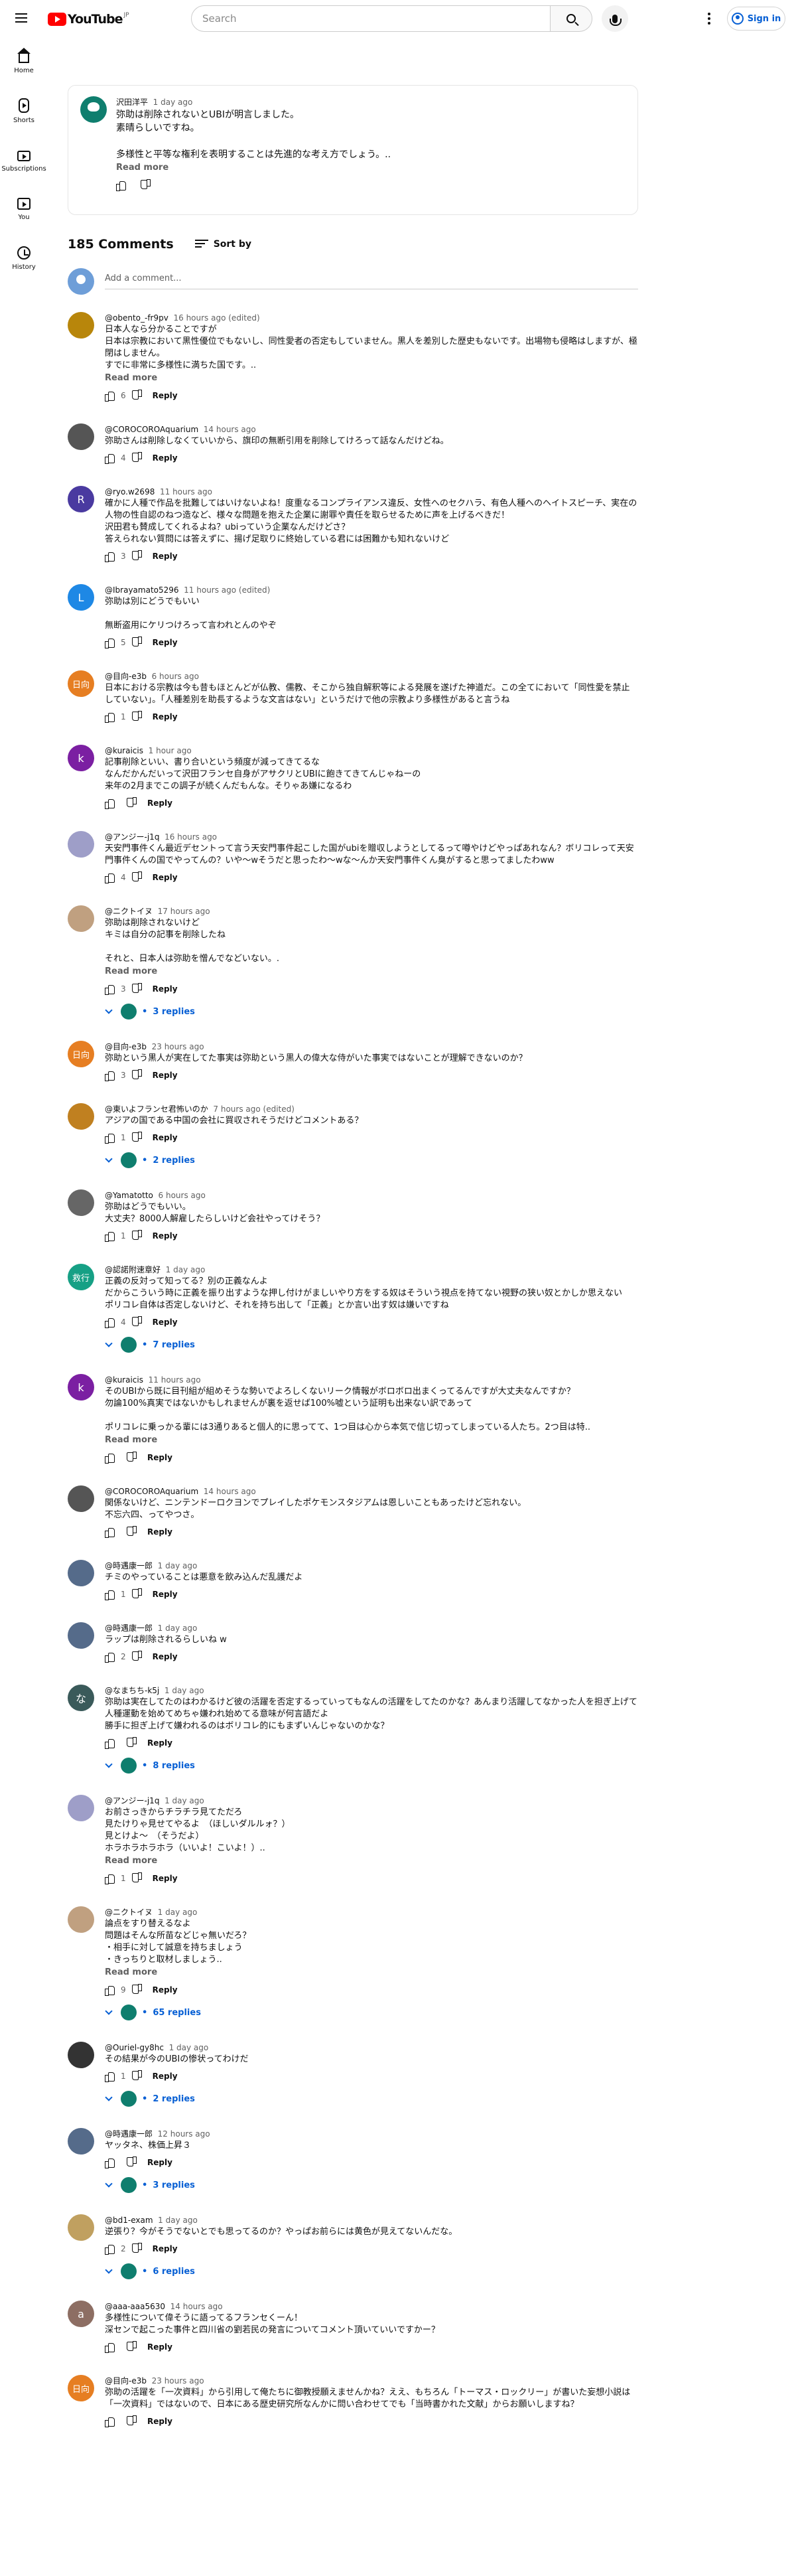 Image resolution: width=796 pixels, height=2576 pixels. I want to click on view-replies-button: • 2 replies, so click(370, 2099).